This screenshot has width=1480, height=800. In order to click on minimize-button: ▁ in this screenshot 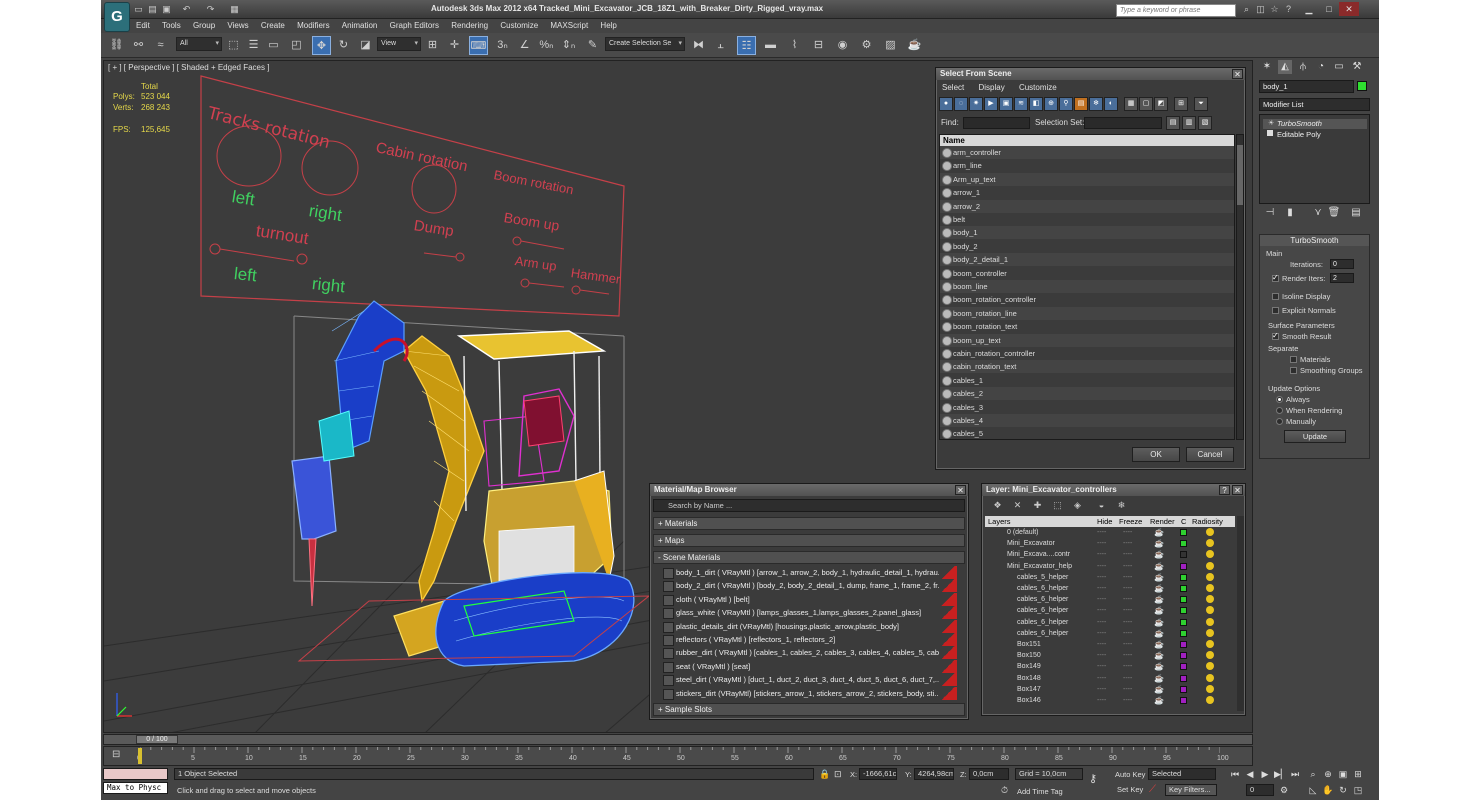, I will do `click(1309, 9)`.